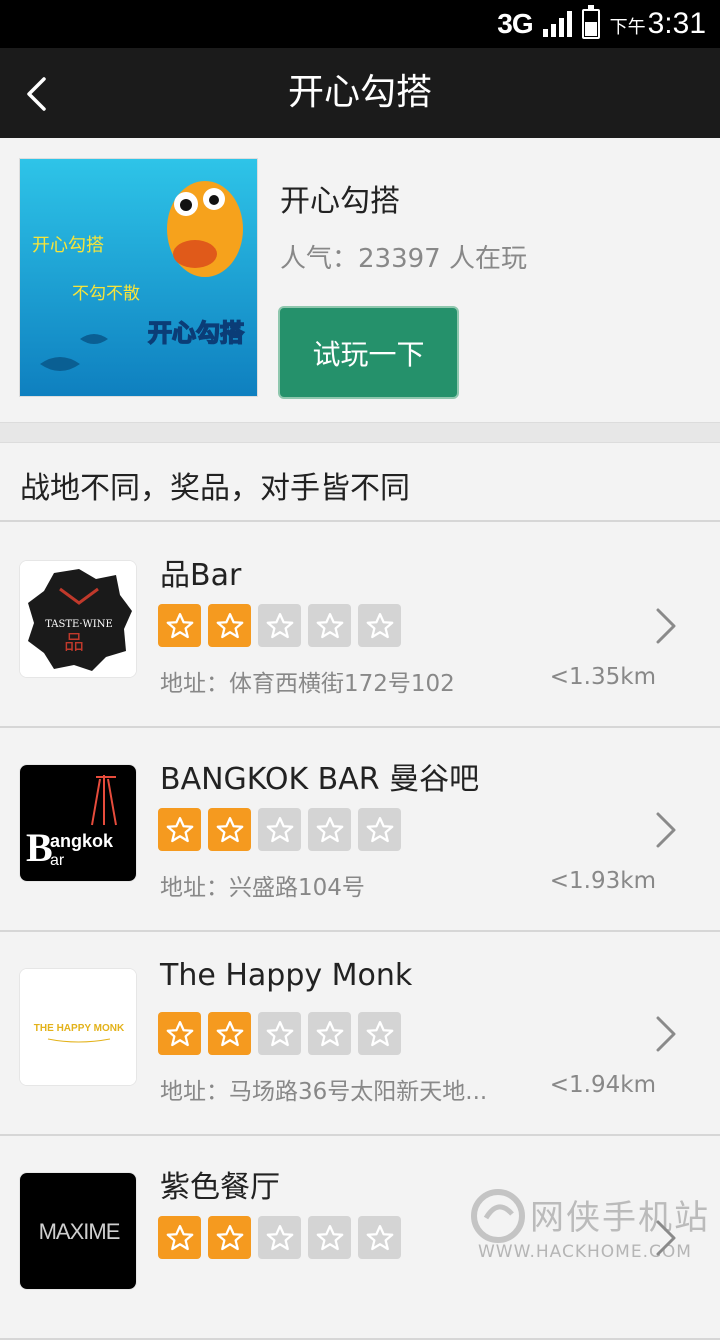 This screenshot has width=720, height=1340. What do you see at coordinates (39, 847) in the screenshot?
I see `svg-text: B` at bounding box center [39, 847].